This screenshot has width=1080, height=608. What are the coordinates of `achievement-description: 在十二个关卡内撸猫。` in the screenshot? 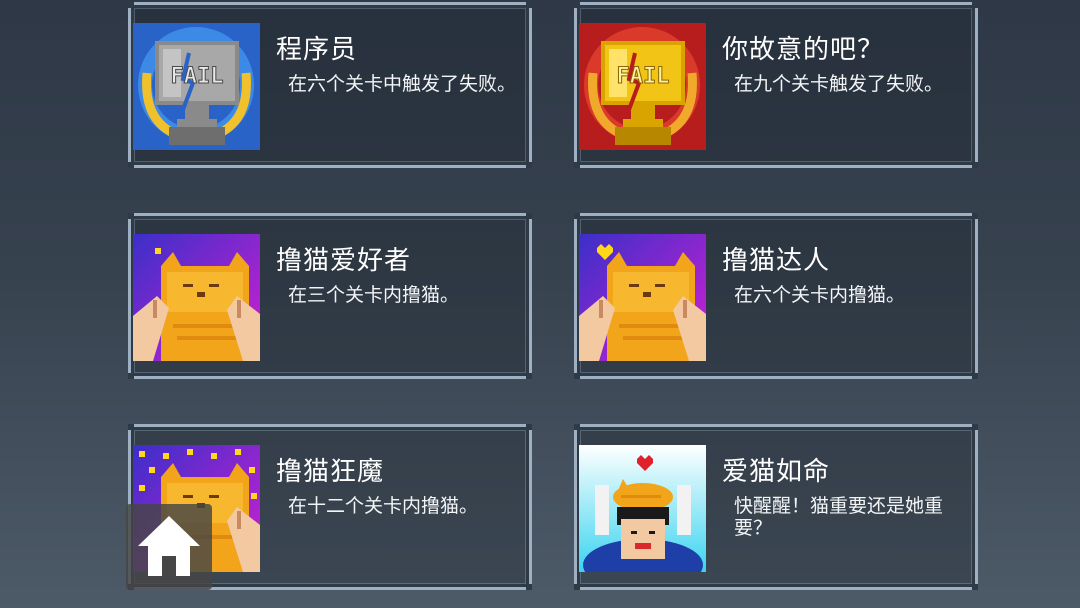 It's located at (383, 506).